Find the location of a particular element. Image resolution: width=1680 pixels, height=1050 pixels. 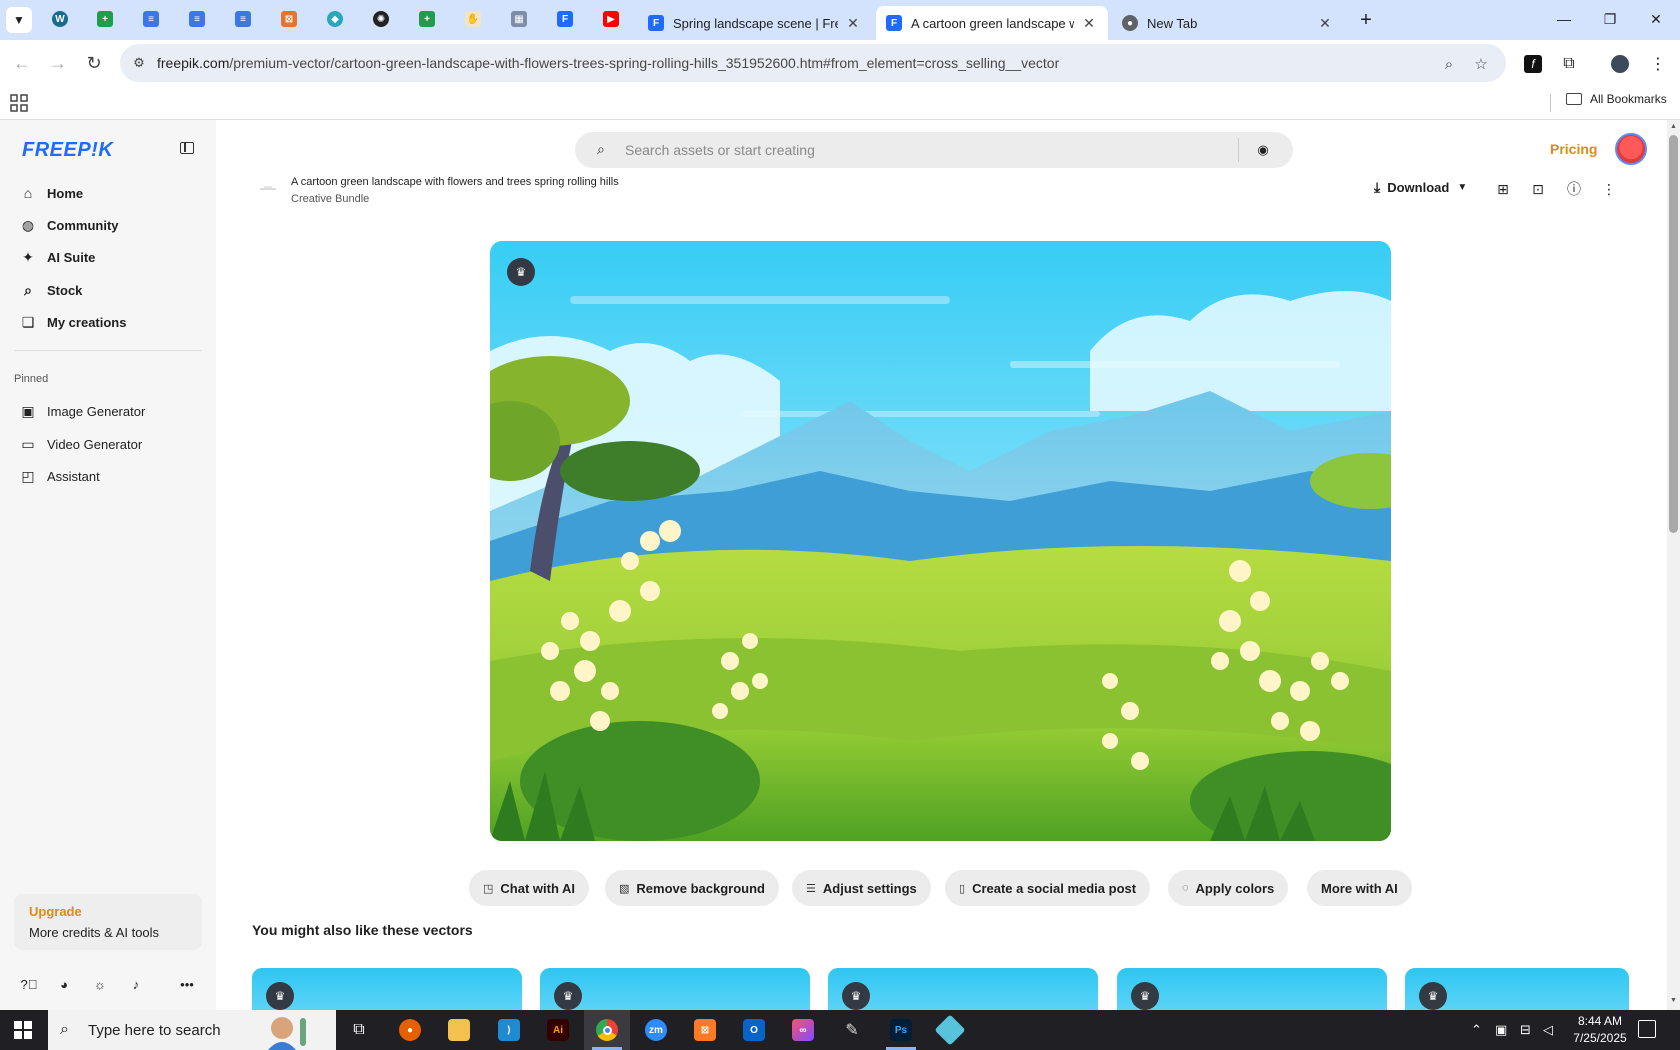

back-button: ← is located at coordinates (22, 63).